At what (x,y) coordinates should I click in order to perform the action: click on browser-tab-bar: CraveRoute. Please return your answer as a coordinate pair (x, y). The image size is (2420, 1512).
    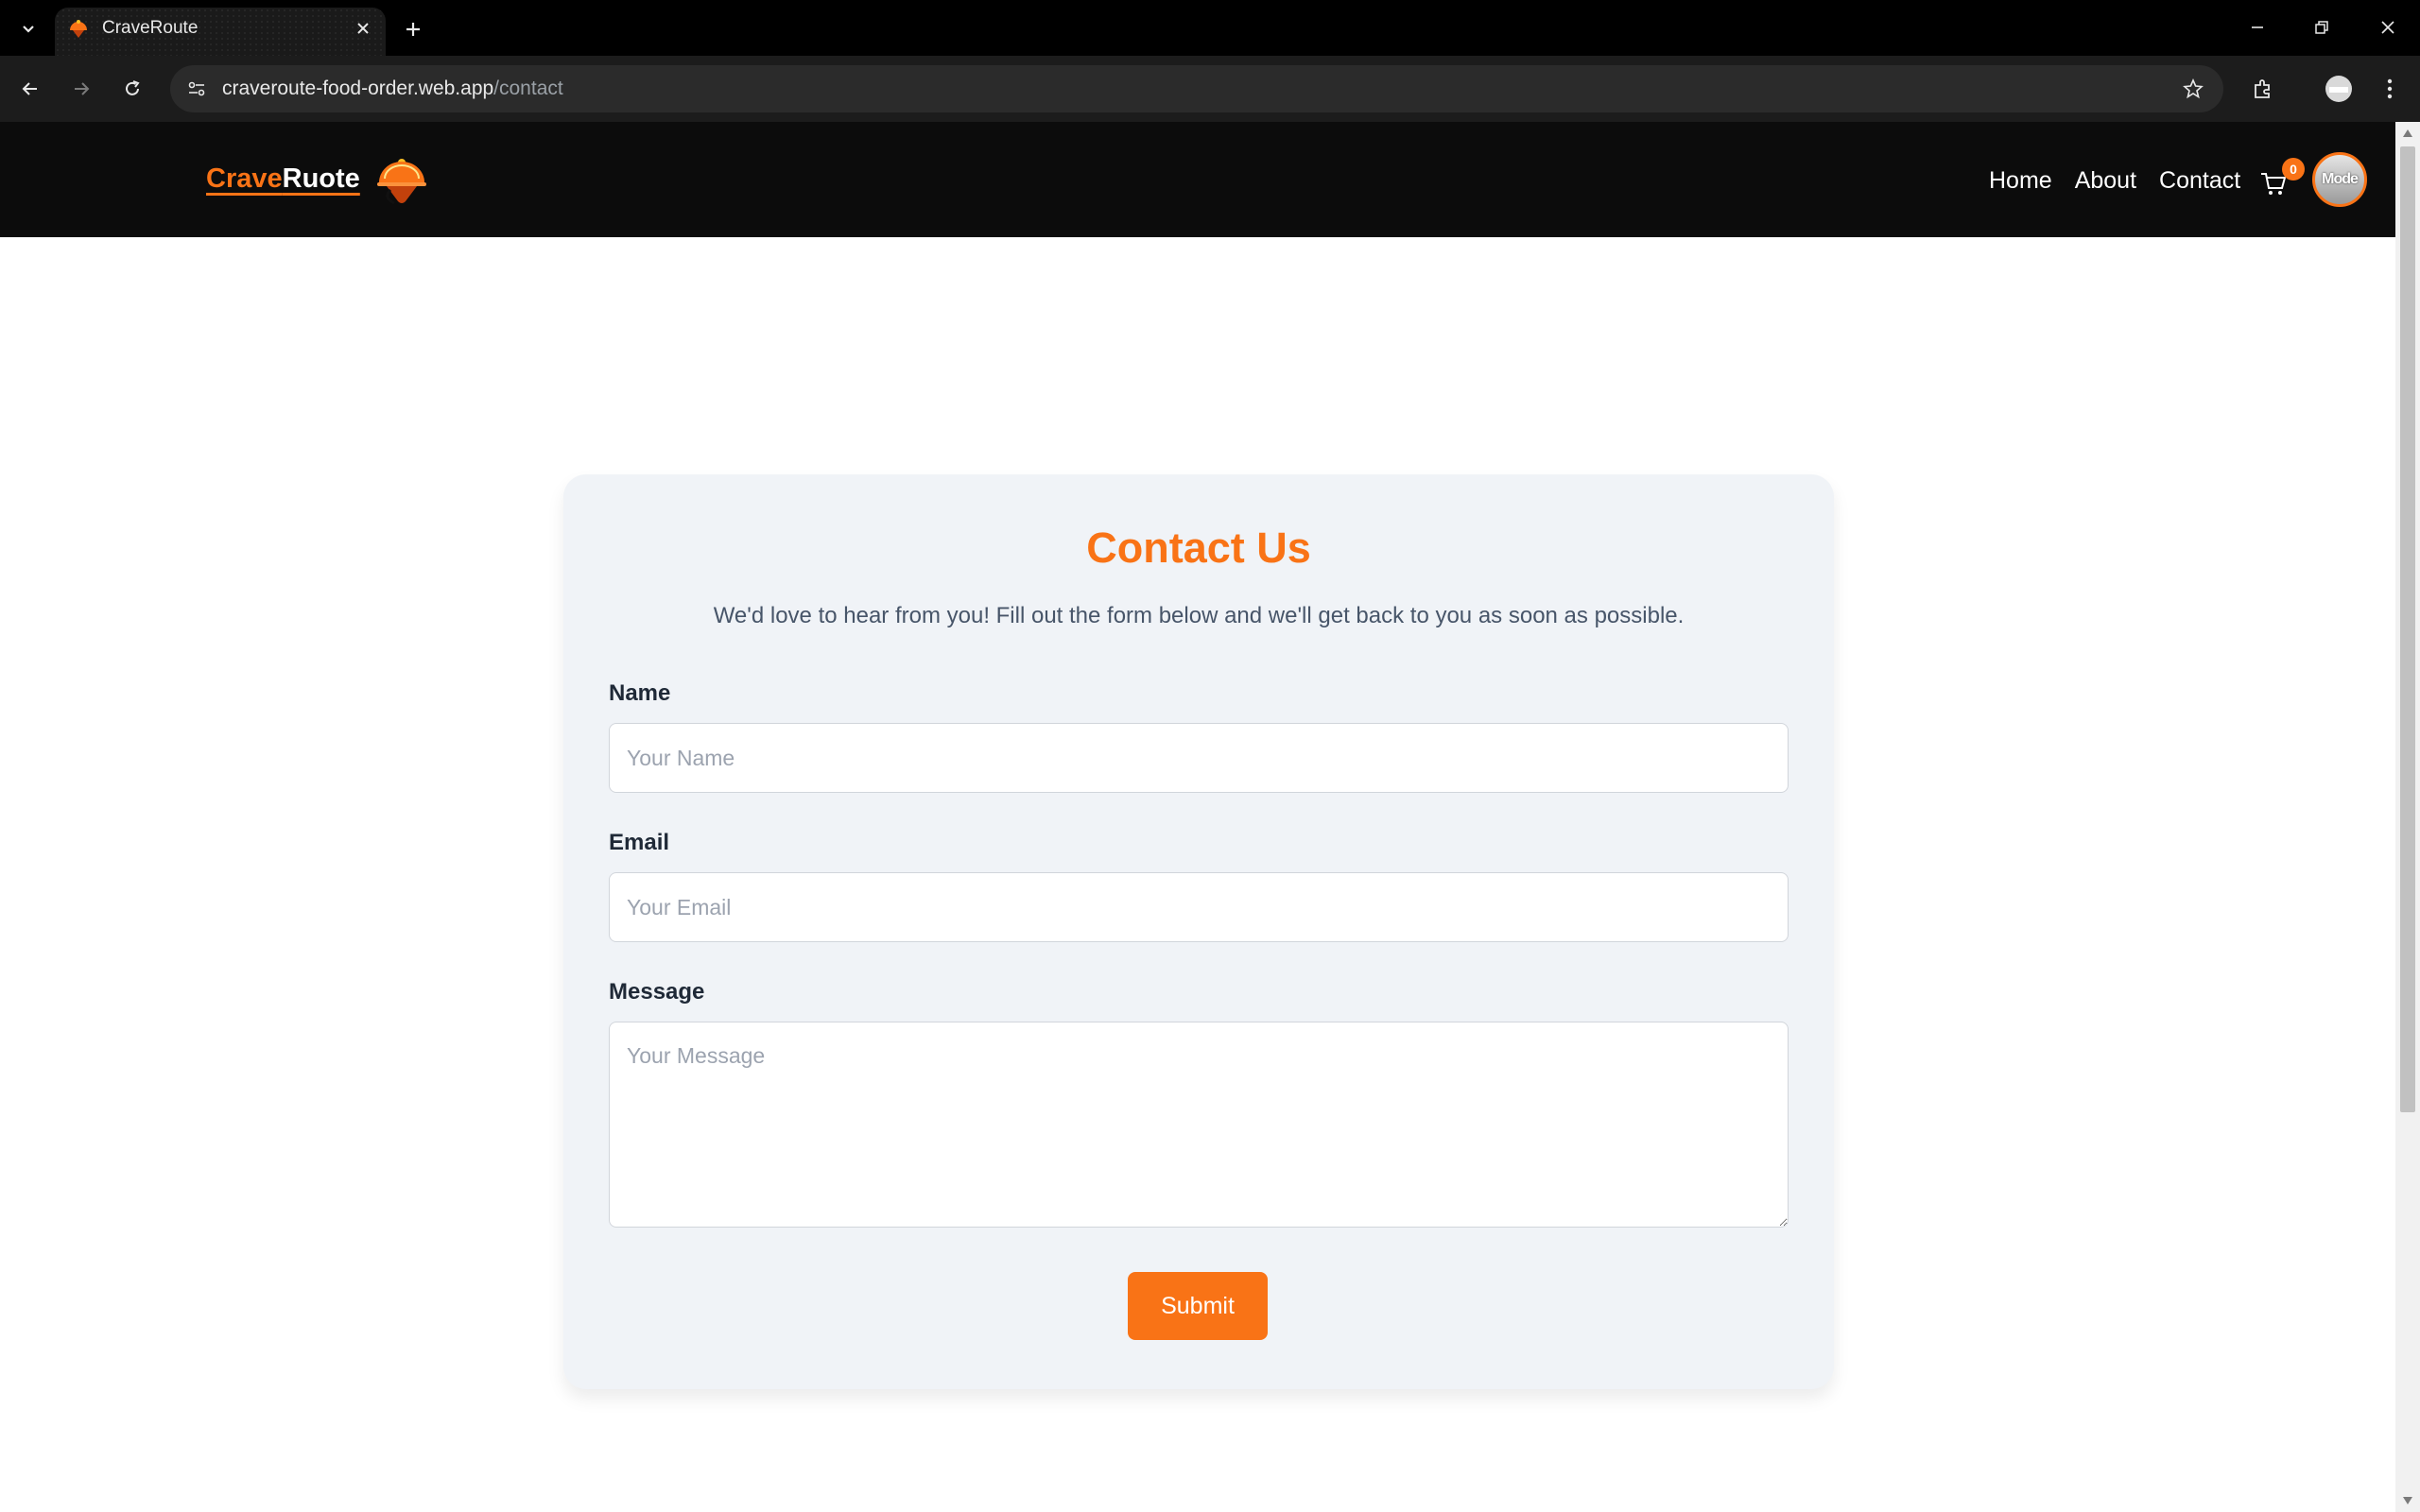
    Looking at the image, I should click on (1210, 28).